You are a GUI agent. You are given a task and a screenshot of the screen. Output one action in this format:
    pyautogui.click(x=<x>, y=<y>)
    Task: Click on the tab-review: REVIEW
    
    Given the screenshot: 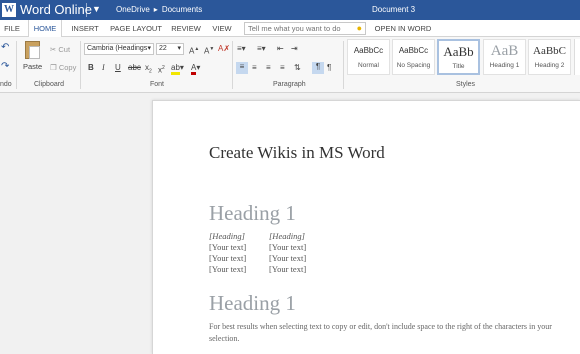 What is the action you would take?
    pyautogui.click(x=186, y=28)
    